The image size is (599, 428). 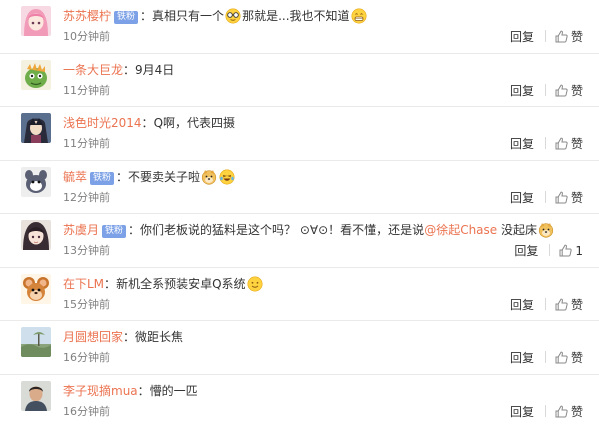 What do you see at coordinates (100, 391) in the screenshot?
I see `comment-username: 李子现摘mua` at bounding box center [100, 391].